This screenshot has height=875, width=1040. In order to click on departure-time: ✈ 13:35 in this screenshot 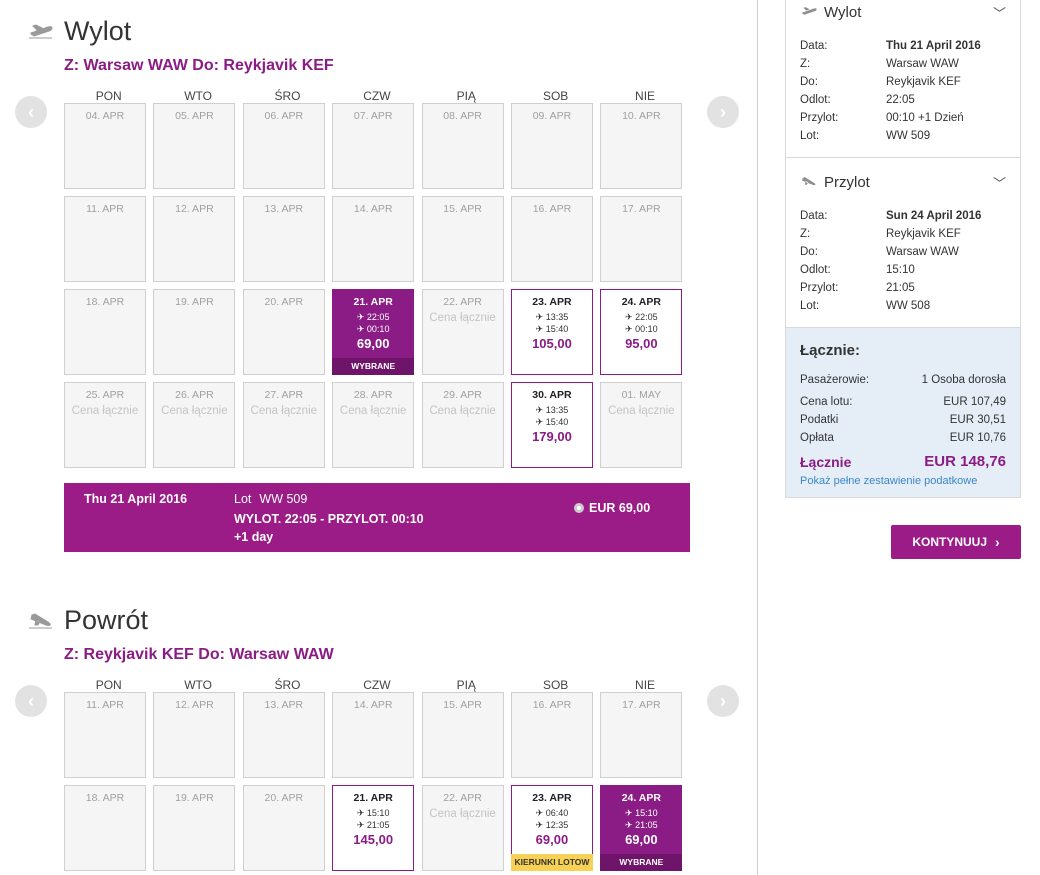, I will do `click(552, 317)`.